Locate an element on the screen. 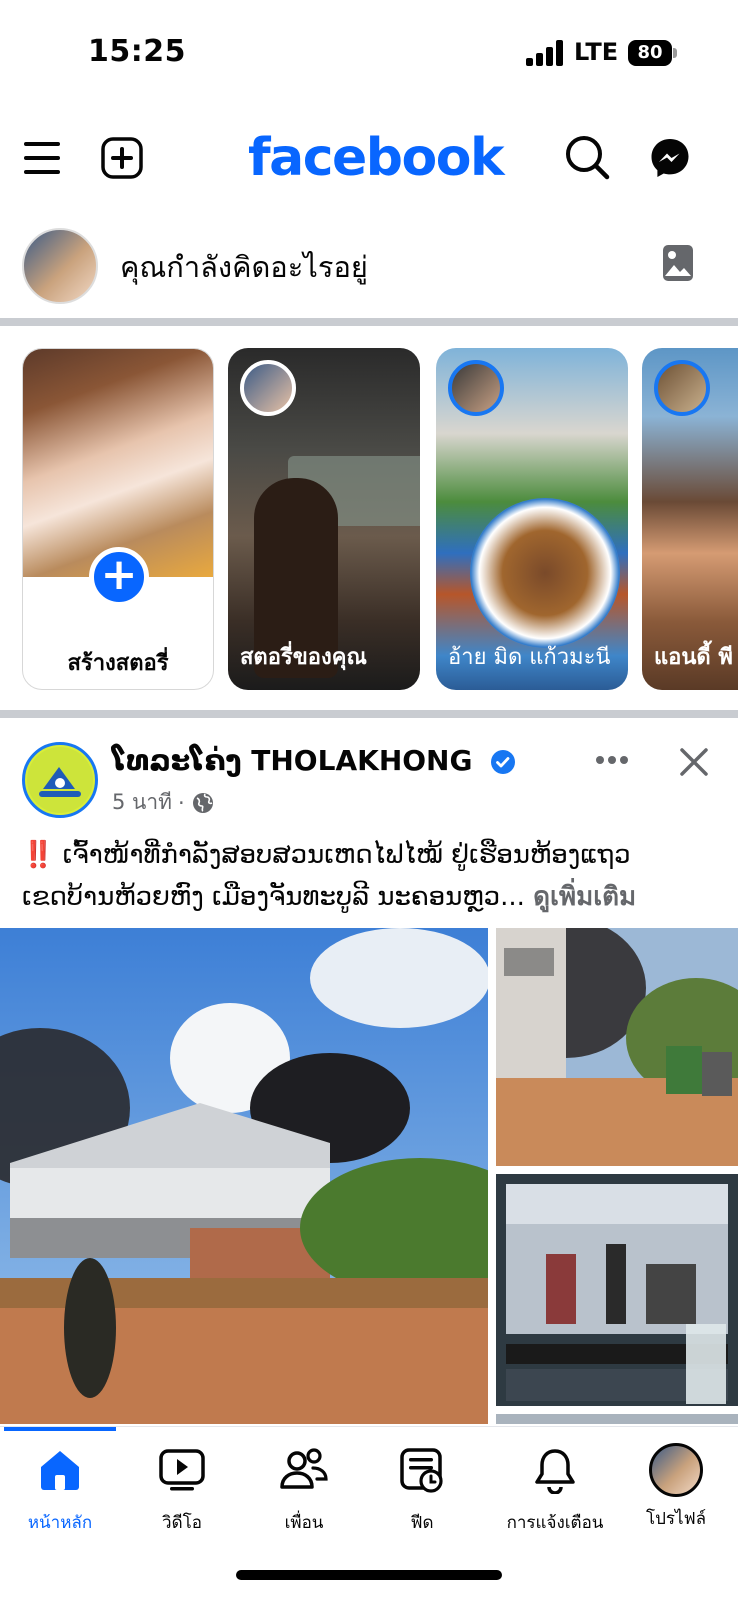 This screenshot has width=738, height=1600. tab-home: หน้าหลัก is located at coordinates (60, 1490).